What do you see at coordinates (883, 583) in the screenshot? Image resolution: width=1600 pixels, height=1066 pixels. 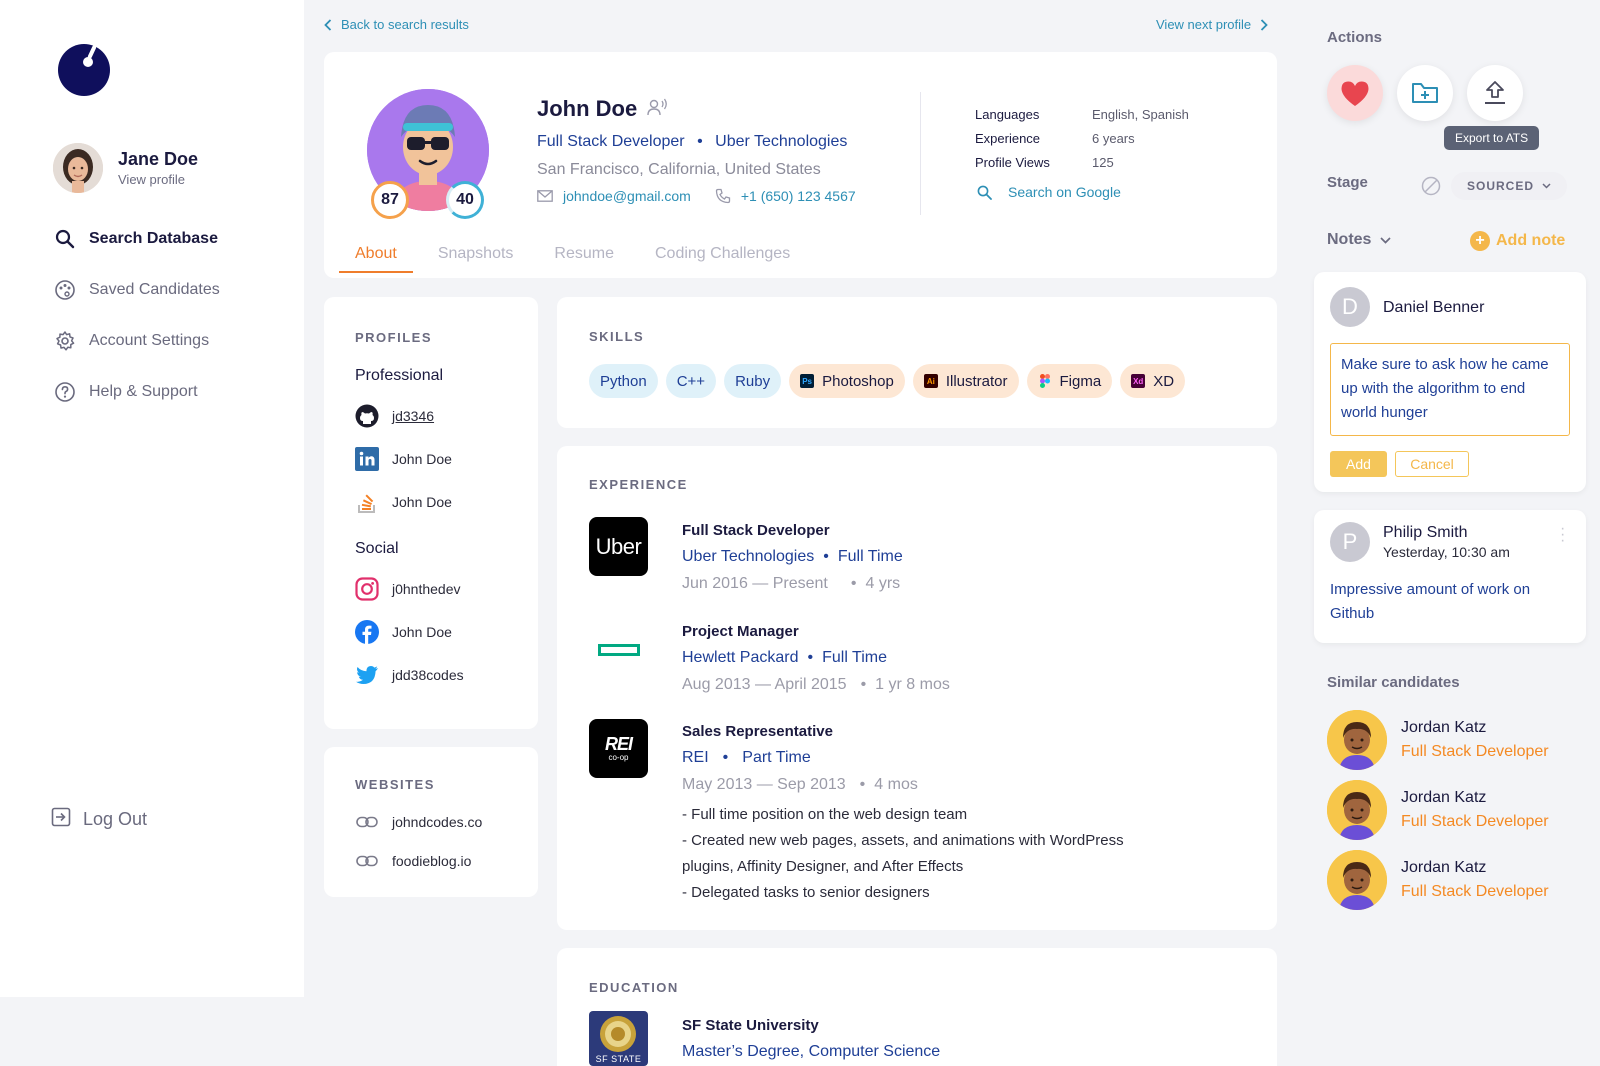 I see `job-duration: 4 yrs` at bounding box center [883, 583].